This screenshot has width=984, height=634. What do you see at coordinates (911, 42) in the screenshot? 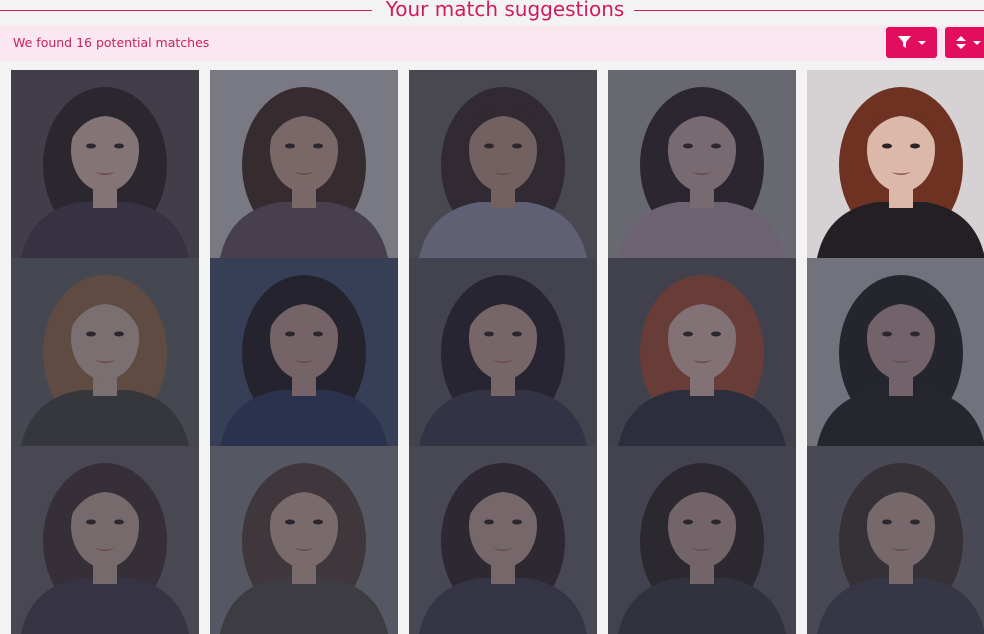
I see `filter-button` at bounding box center [911, 42].